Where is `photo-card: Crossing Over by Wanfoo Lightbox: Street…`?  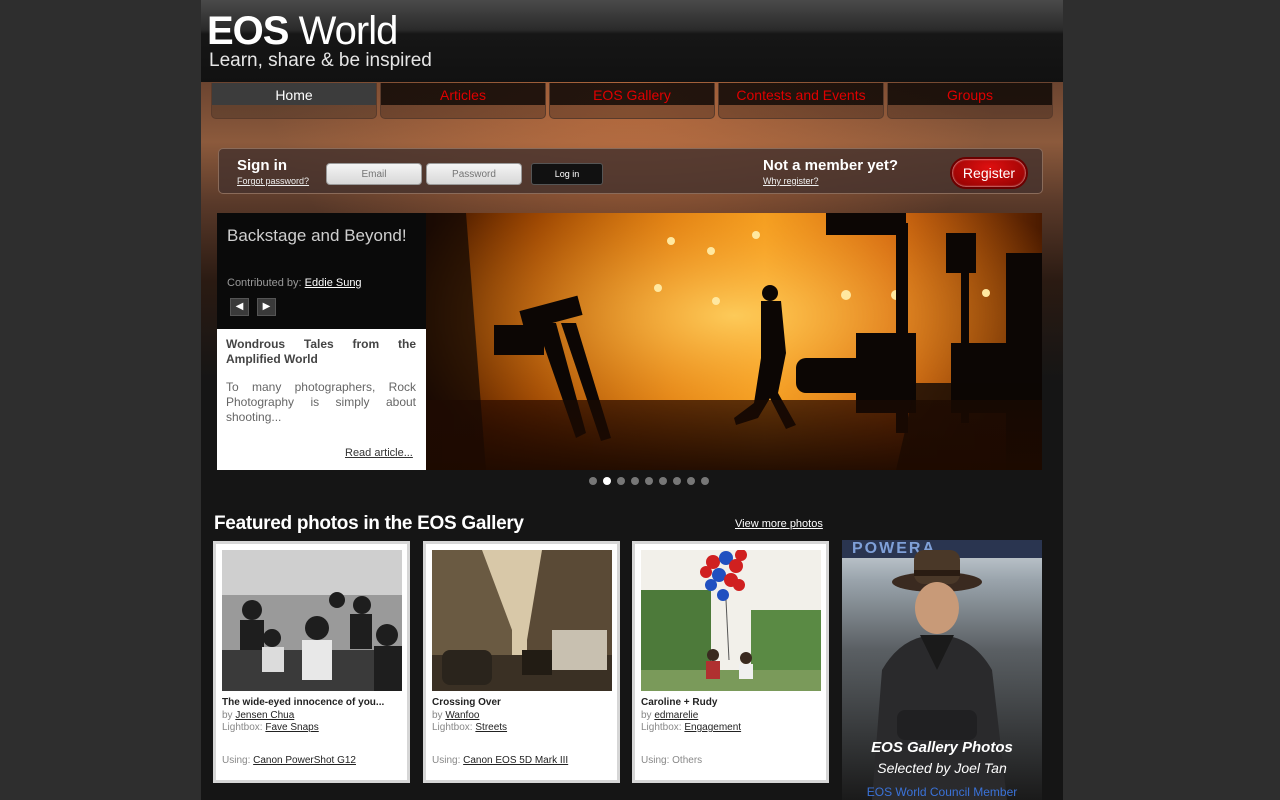 photo-card: Crossing Over by Wanfoo Lightbox: Street… is located at coordinates (521, 662).